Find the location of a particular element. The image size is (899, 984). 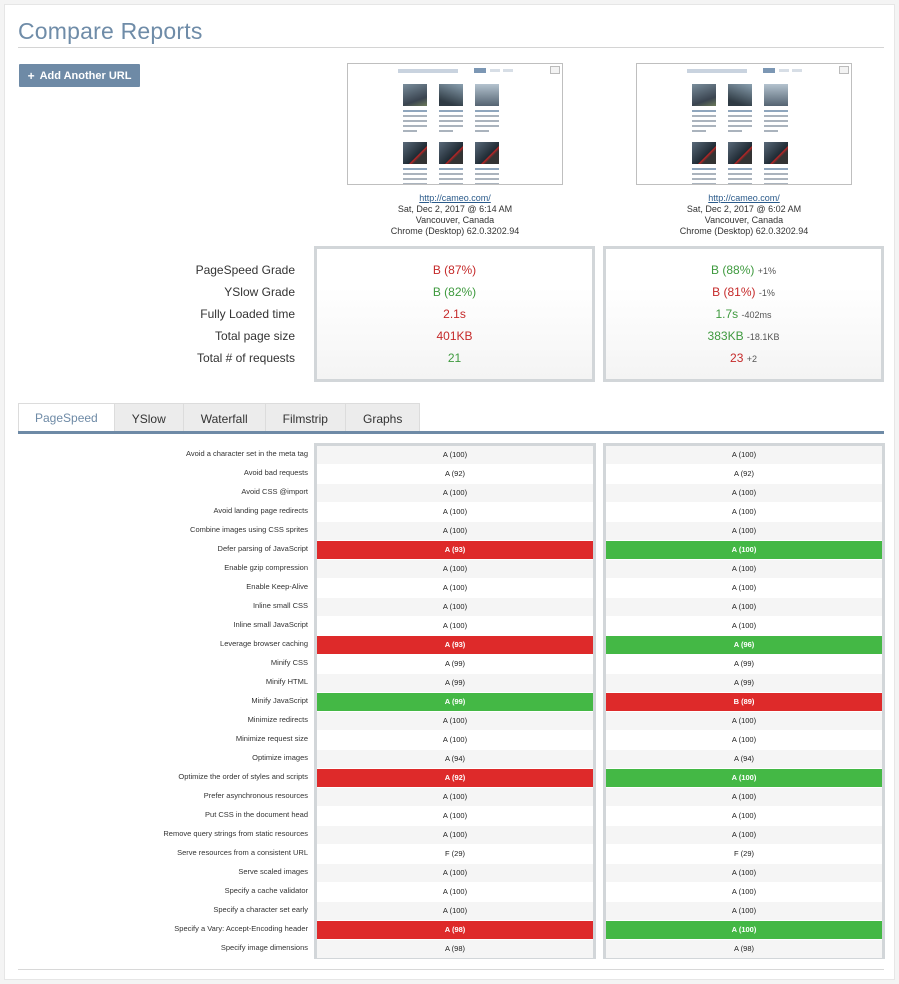

tab-waterfall: Waterfall is located at coordinates (224, 418).